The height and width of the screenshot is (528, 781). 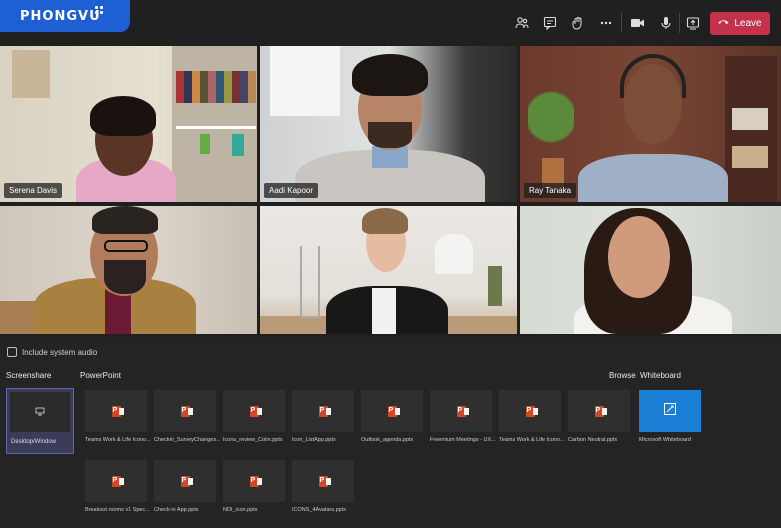 I want to click on camera-icon, so click(x=638, y=23).